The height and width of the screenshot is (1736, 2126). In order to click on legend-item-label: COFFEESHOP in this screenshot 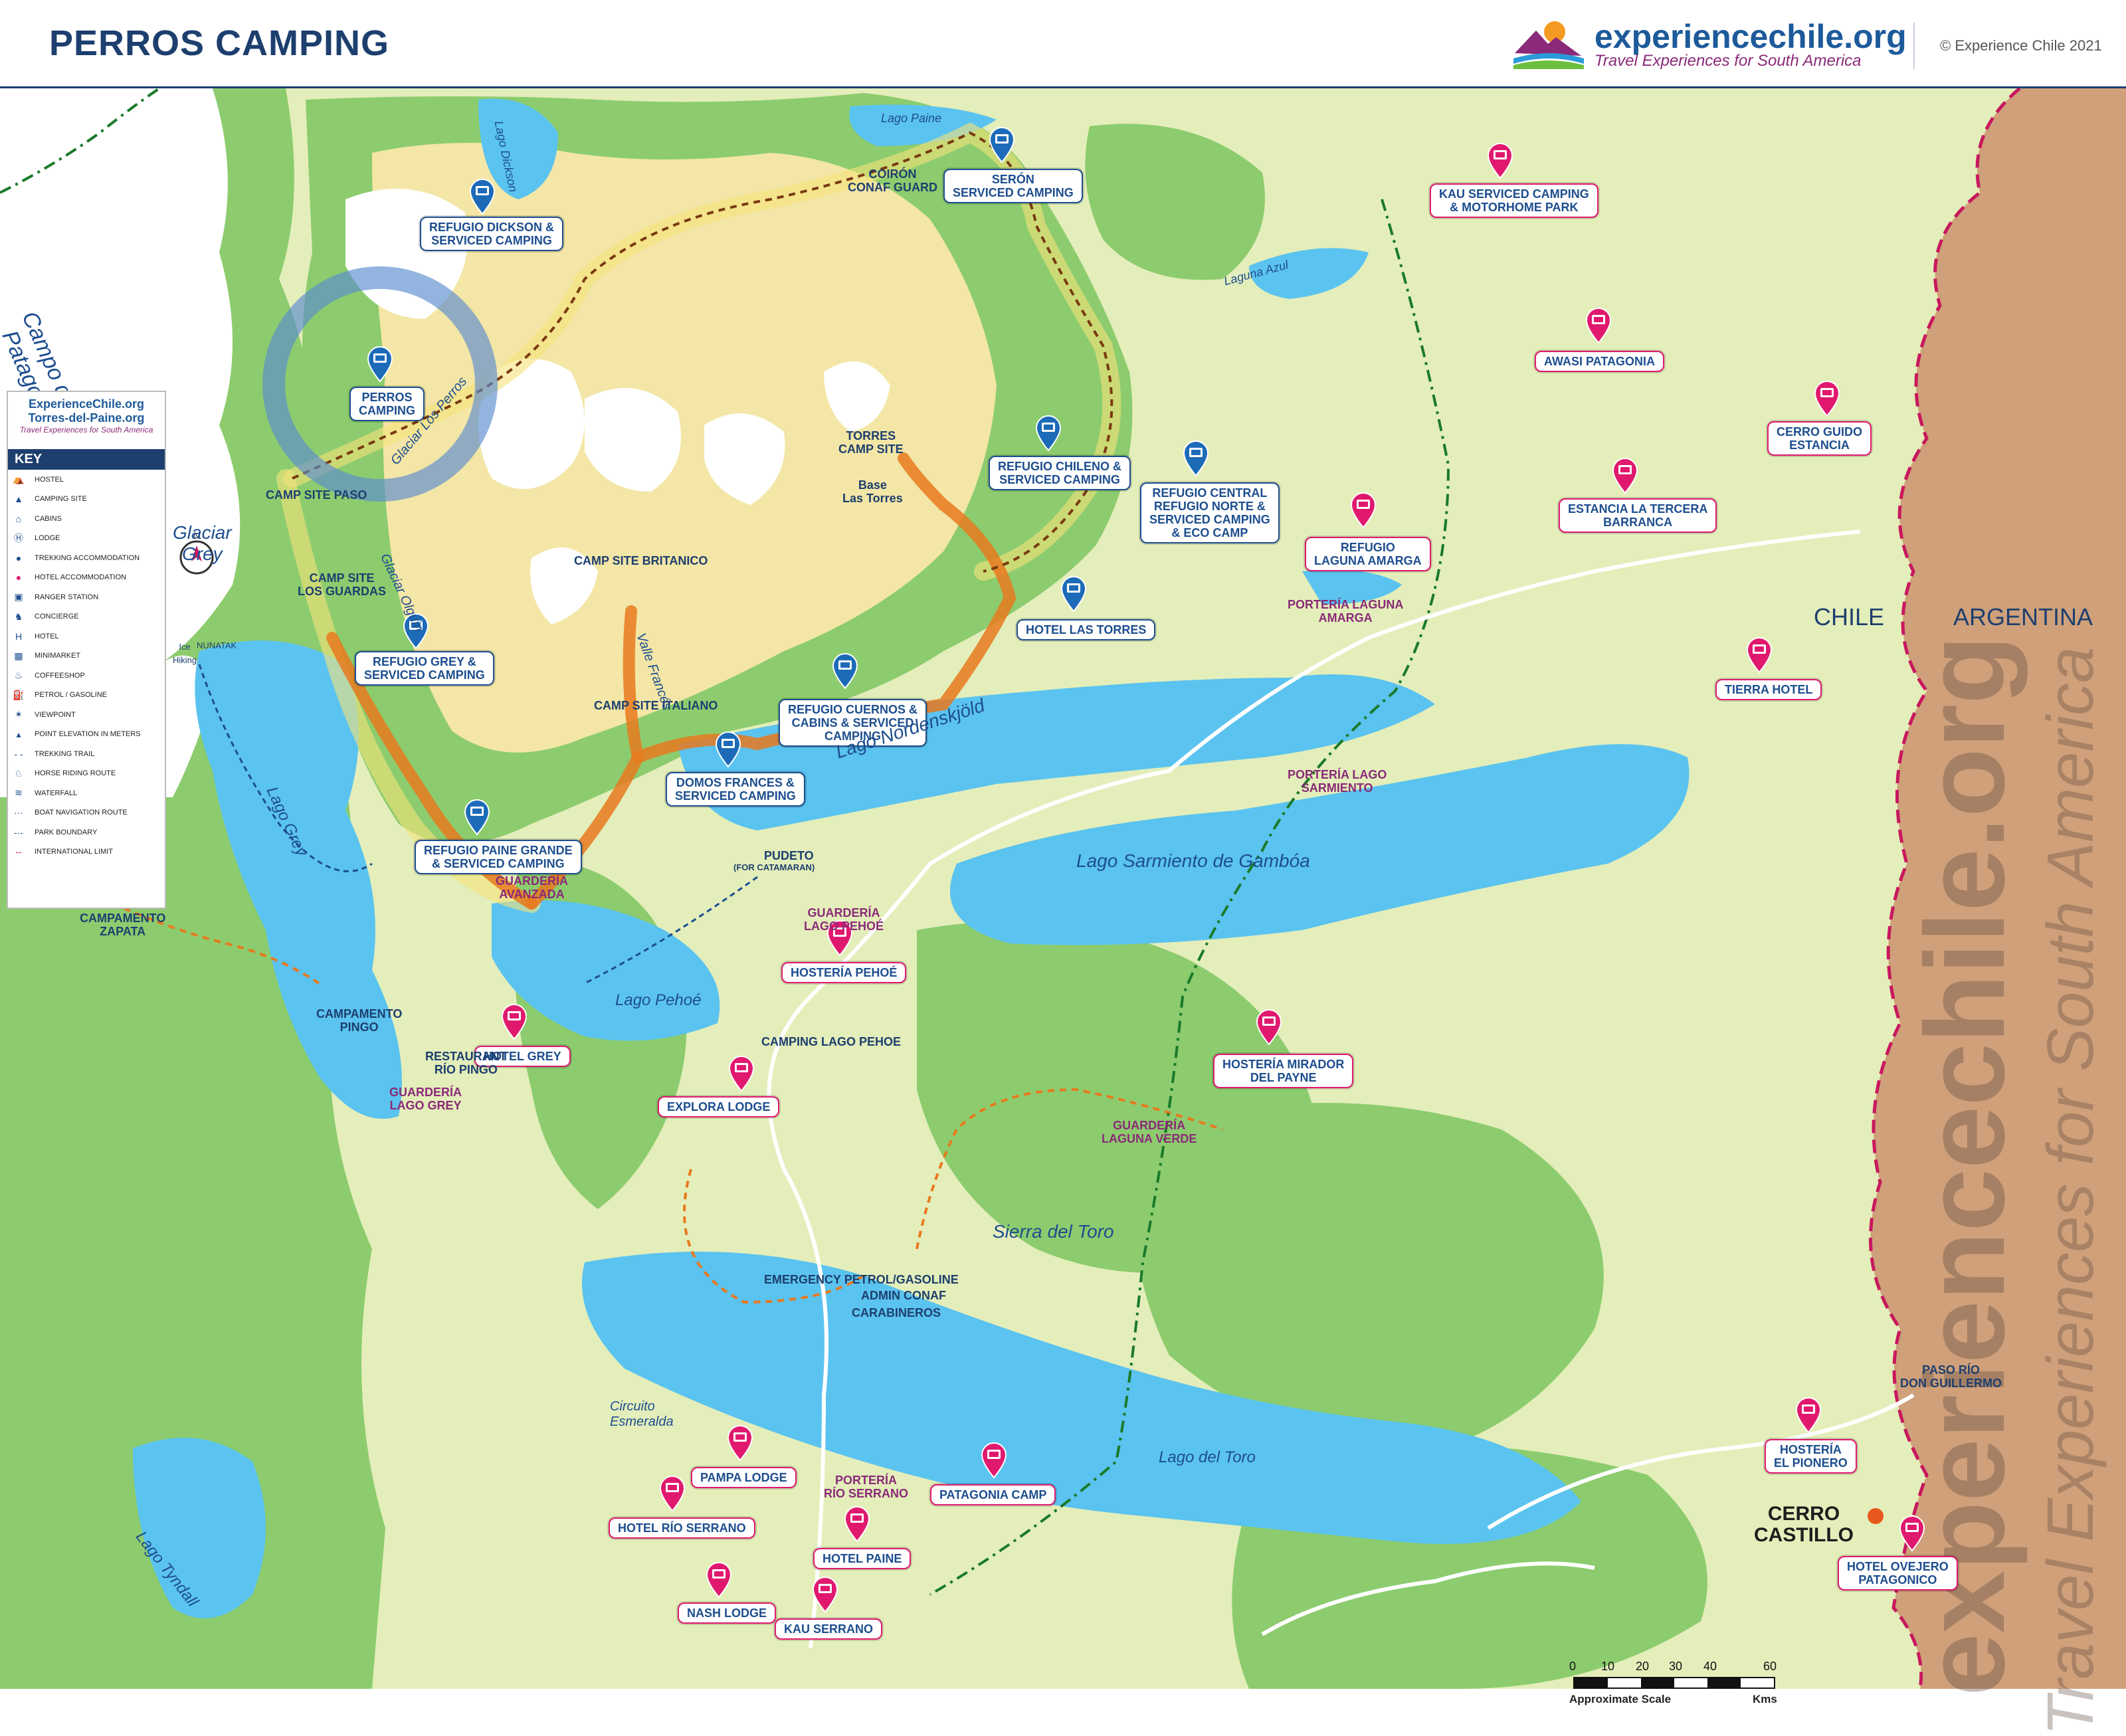, I will do `click(60, 675)`.